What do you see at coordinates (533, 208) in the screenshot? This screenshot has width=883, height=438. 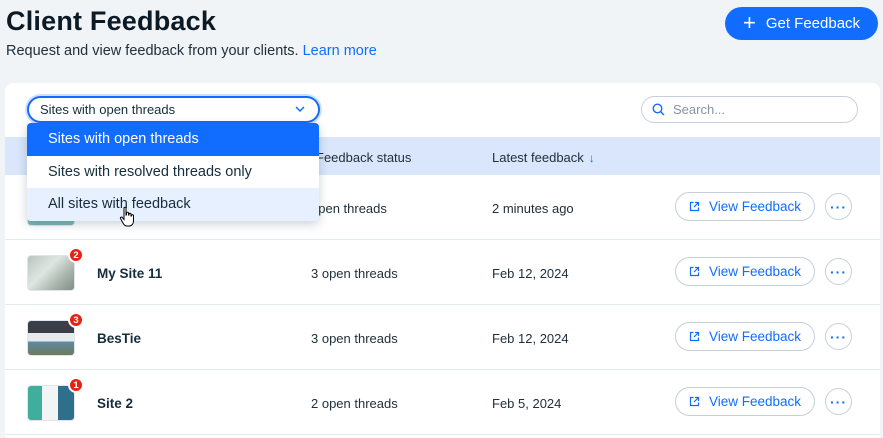 I see `row-latest: 2 minutes ago` at bounding box center [533, 208].